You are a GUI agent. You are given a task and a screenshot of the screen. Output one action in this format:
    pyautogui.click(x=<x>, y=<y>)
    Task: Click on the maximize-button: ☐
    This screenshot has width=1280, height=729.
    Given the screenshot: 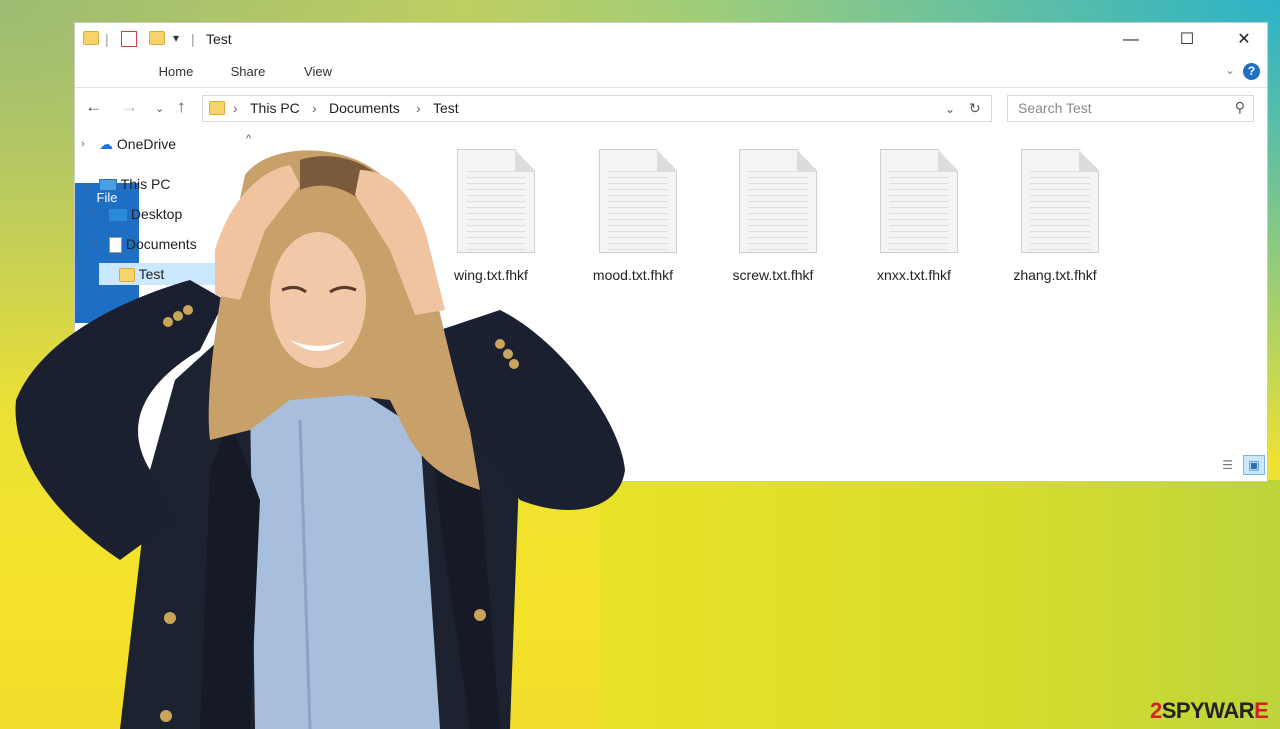 What is the action you would take?
    pyautogui.click(x=1187, y=40)
    